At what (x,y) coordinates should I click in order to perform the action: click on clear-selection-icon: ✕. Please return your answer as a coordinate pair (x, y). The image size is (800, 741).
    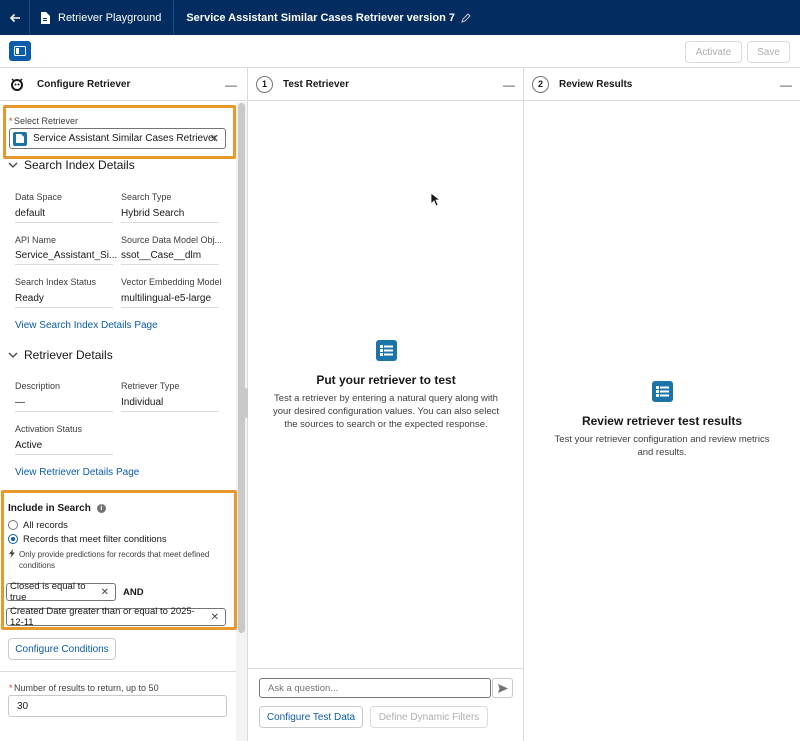
    Looking at the image, I should click on (214, 138).